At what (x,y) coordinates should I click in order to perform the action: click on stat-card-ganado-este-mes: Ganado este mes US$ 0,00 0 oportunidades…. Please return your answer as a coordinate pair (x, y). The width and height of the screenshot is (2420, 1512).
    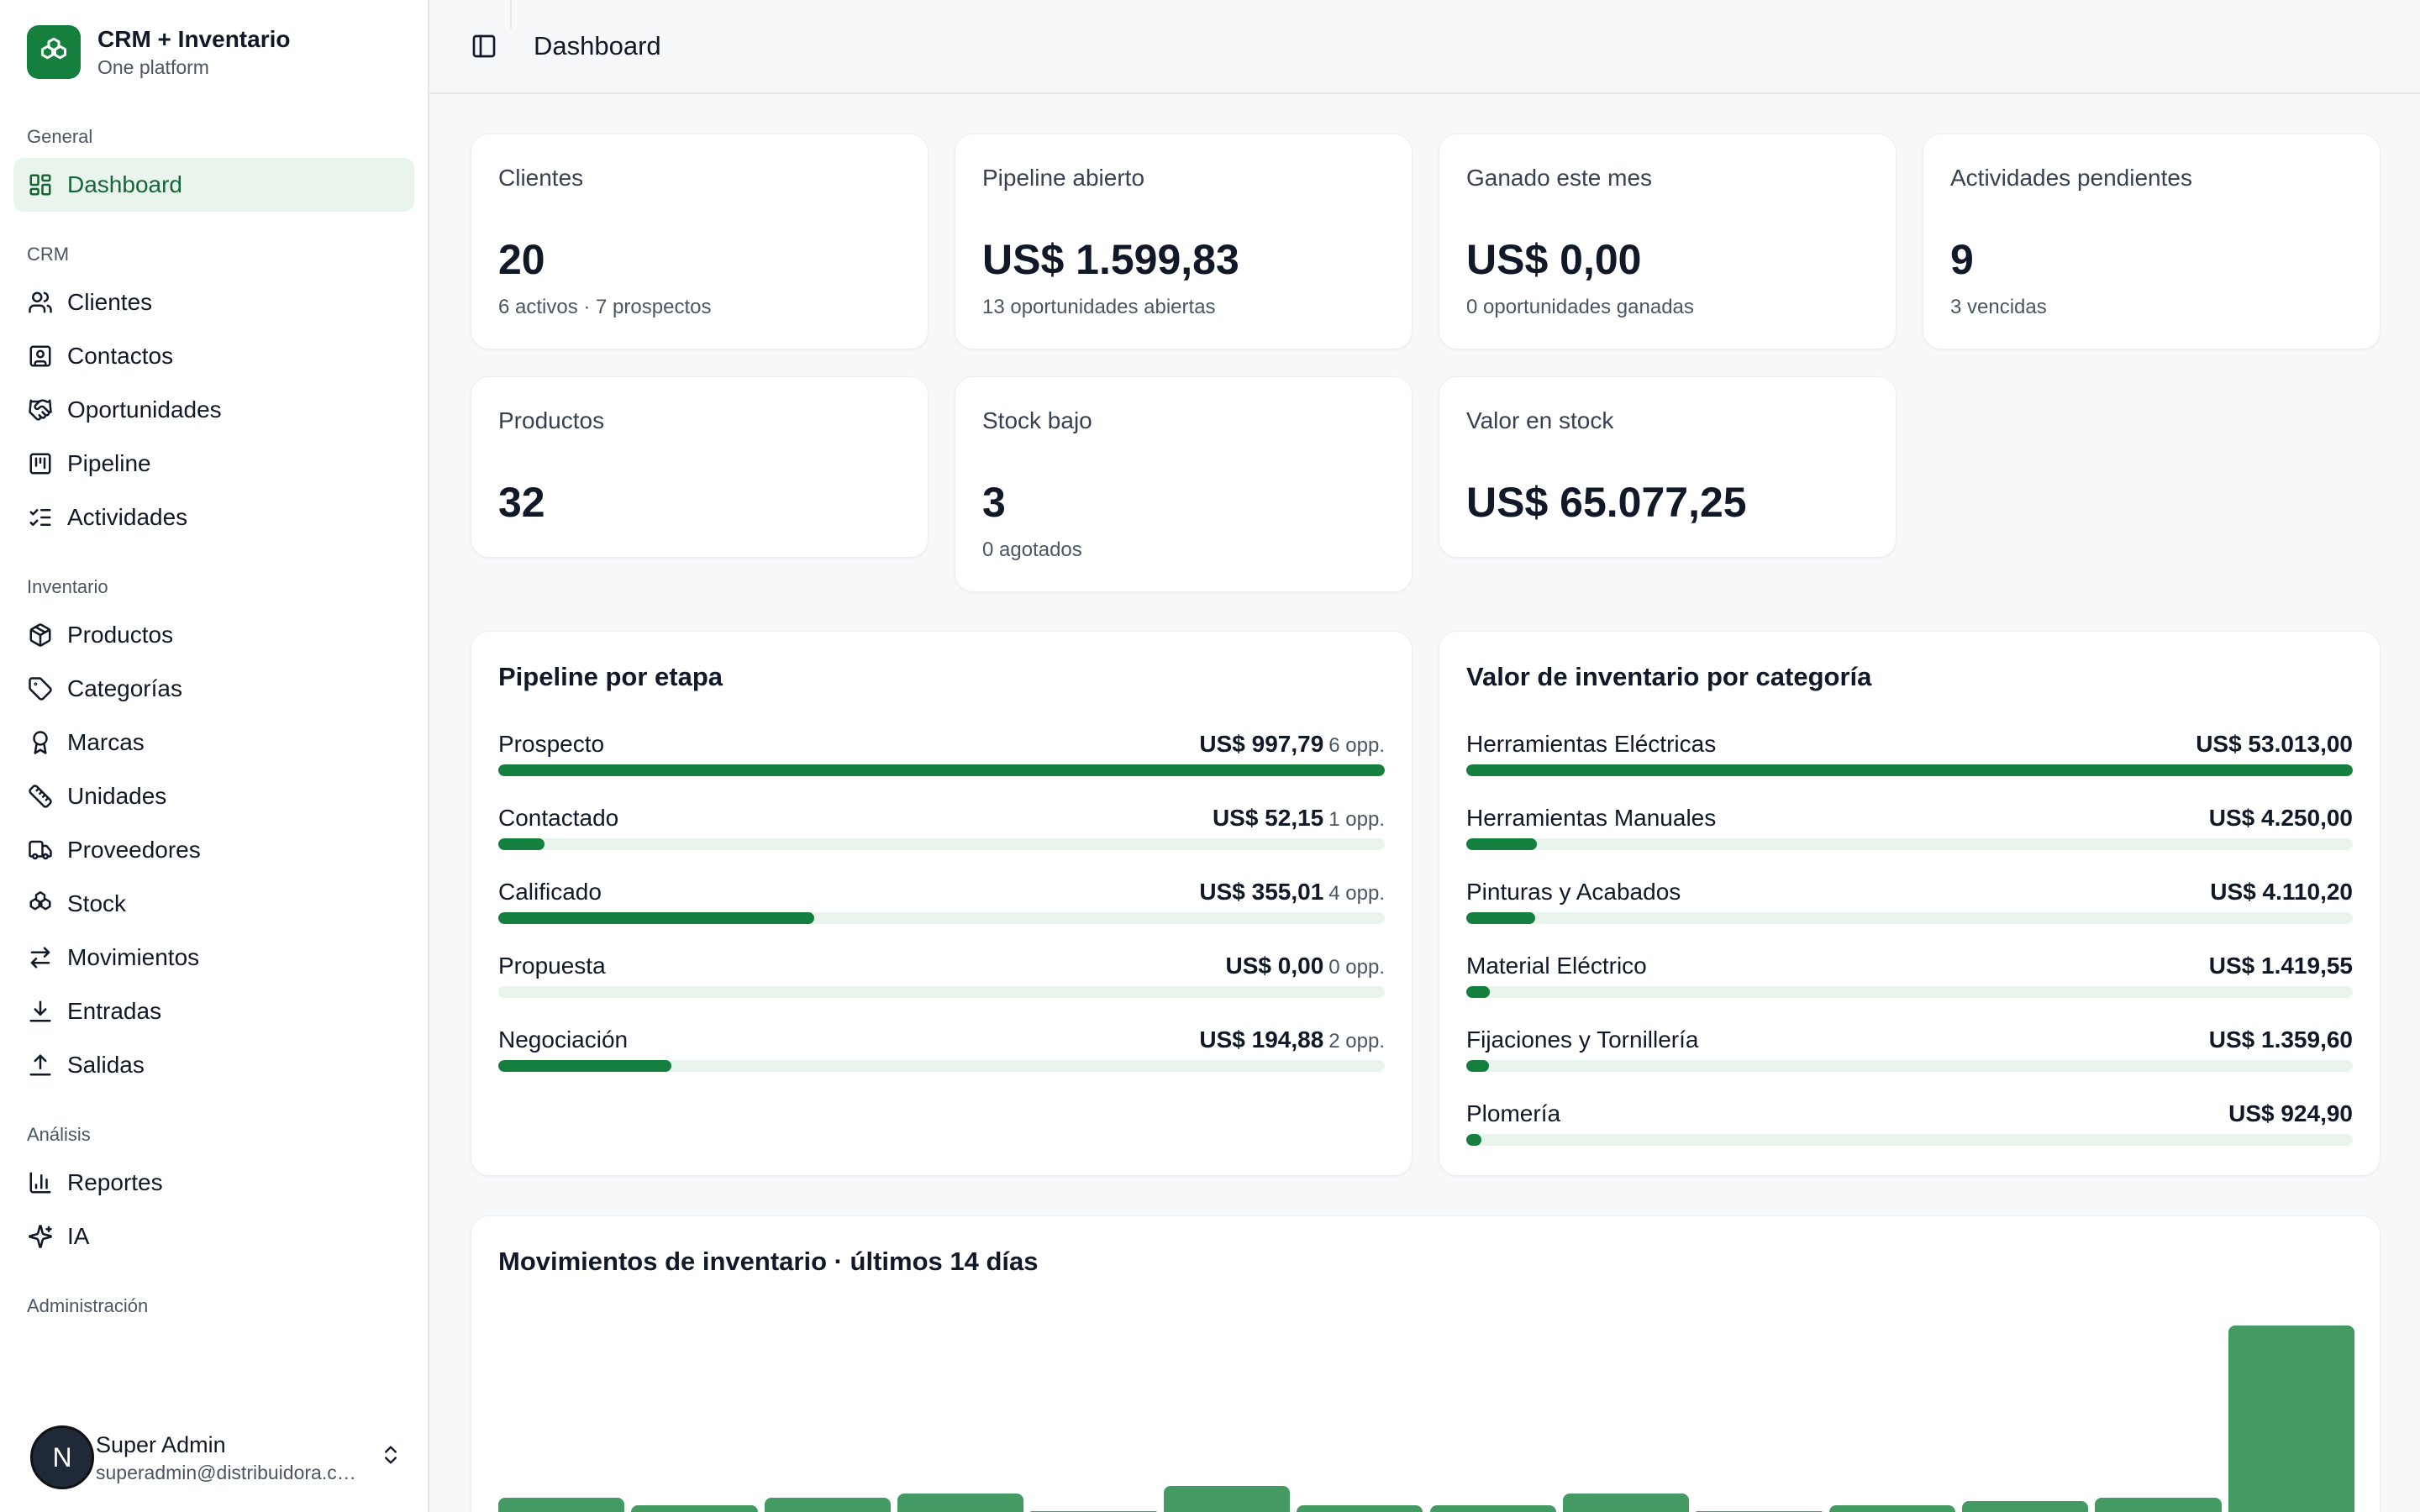
    Looking at the image, I should click on (1668, 241).